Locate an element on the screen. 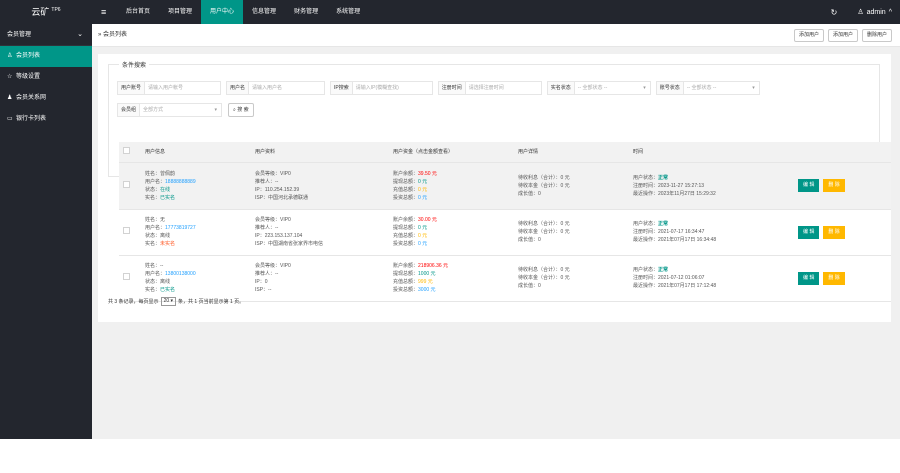 The width and height of the screenshot is (900, 473). online-status: 离线 is located at coordinates (165, 282).